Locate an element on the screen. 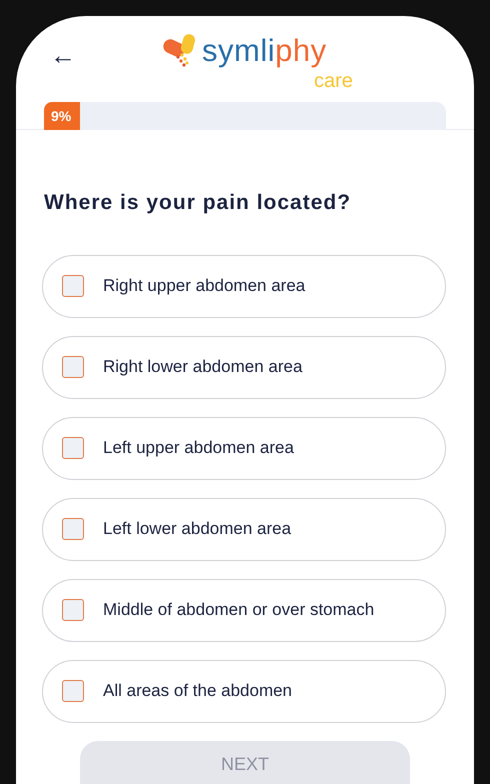  answer-option: Left lower abdomen area is located at coordinates (244, 529).